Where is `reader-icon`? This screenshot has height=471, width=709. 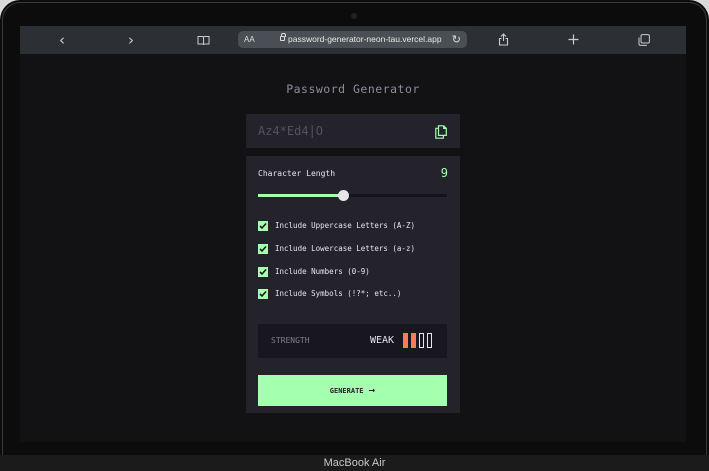 reader-icon is located at coordinates (203, 40).